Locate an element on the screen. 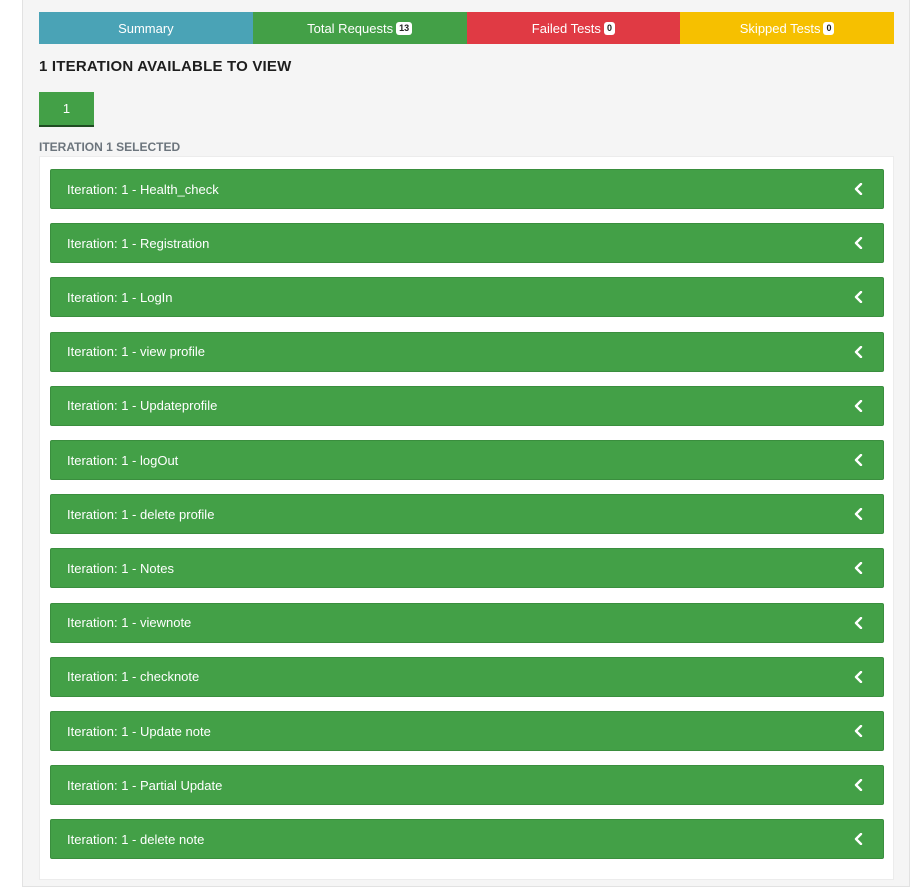 The height and width of the screenshot is (889, 910). tab-summary: Summary is located at coordinates (146, 28).